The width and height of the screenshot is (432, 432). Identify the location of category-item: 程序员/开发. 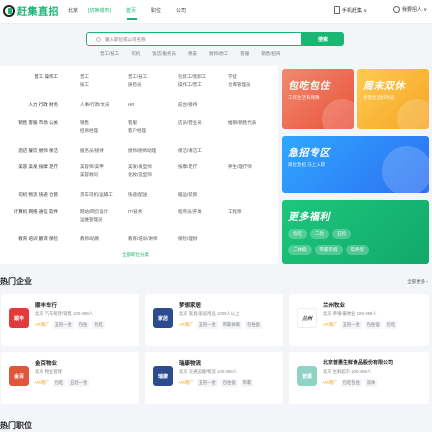
(190, 212).